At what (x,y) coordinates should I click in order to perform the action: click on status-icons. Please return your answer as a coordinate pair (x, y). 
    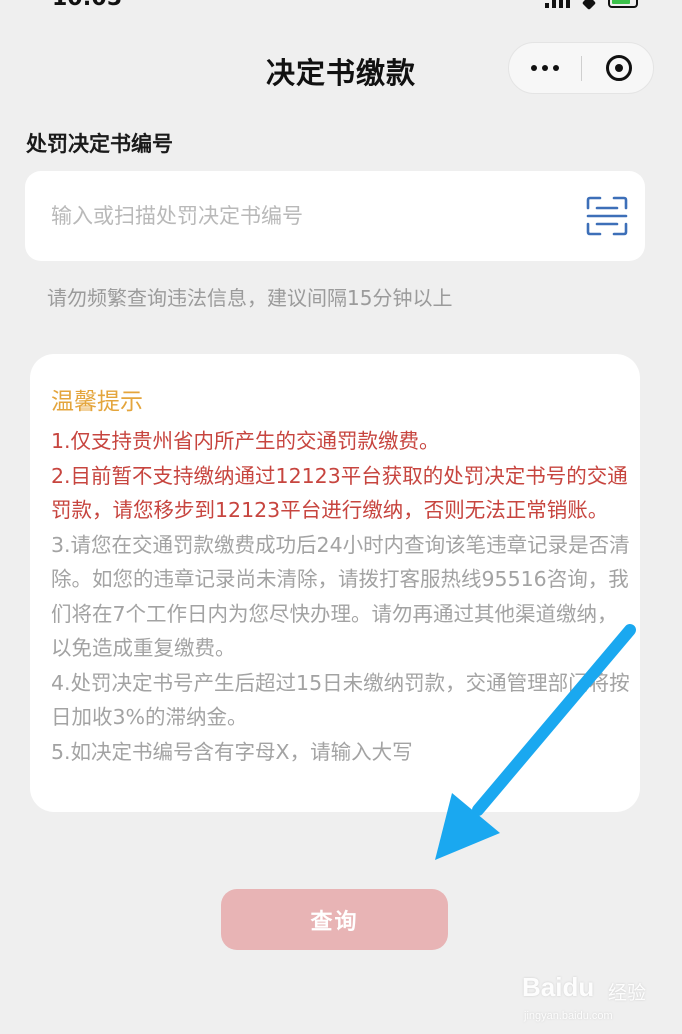
    Looking at the image, I should click on (591, 5).